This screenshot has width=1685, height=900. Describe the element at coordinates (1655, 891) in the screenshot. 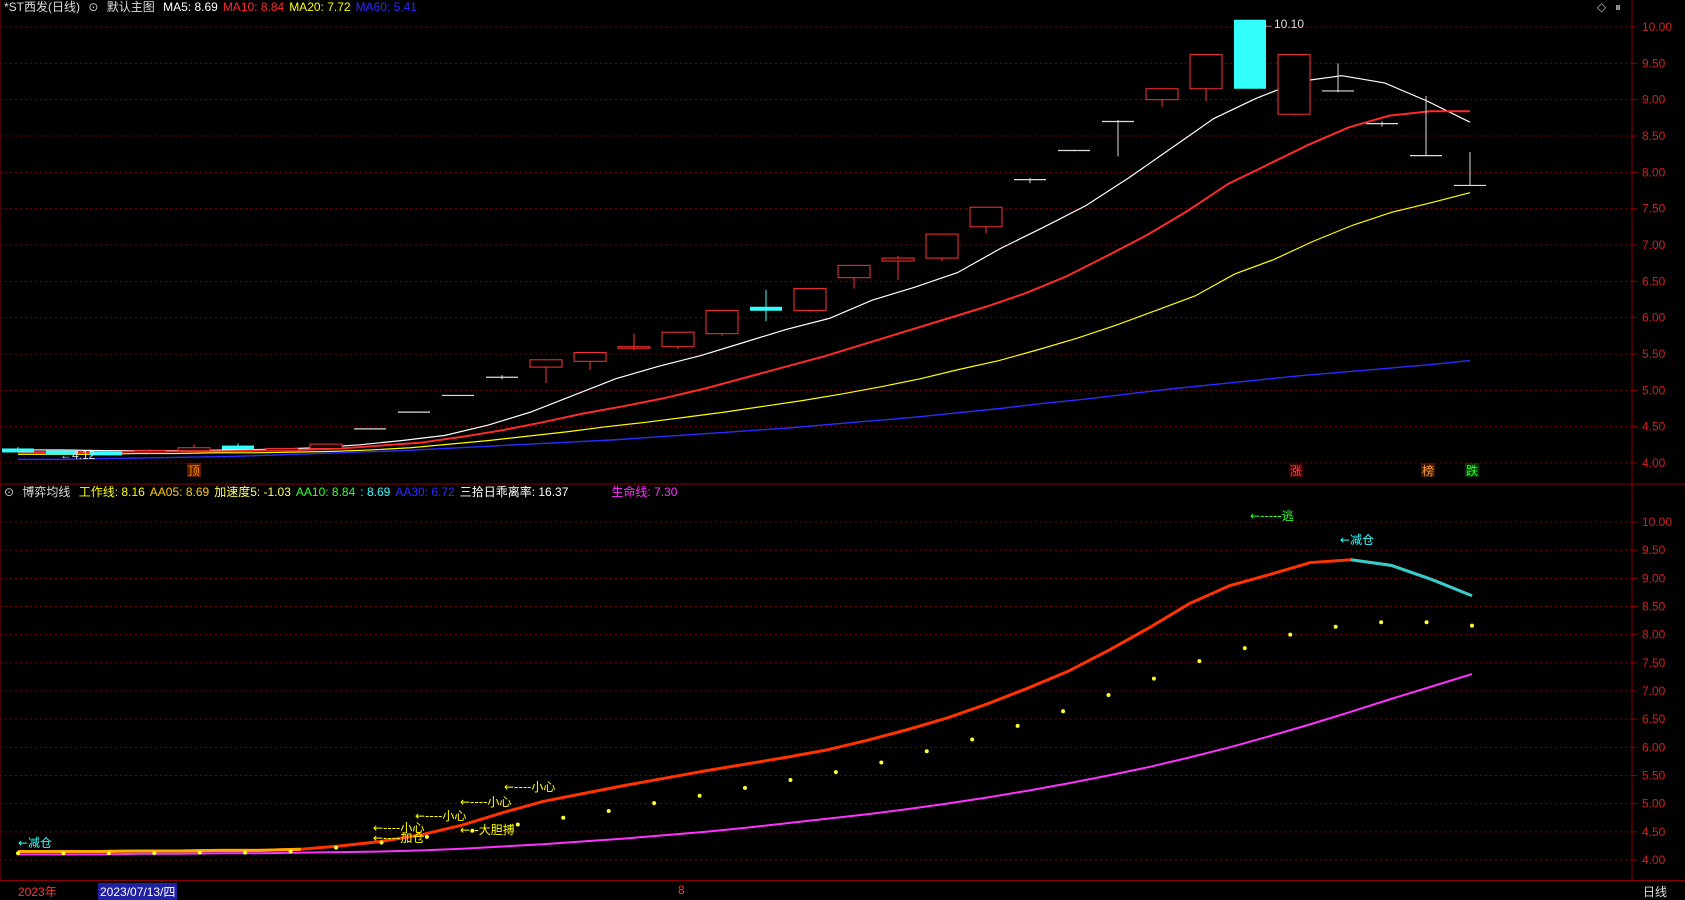

I see `period-button: 日线` at that location.